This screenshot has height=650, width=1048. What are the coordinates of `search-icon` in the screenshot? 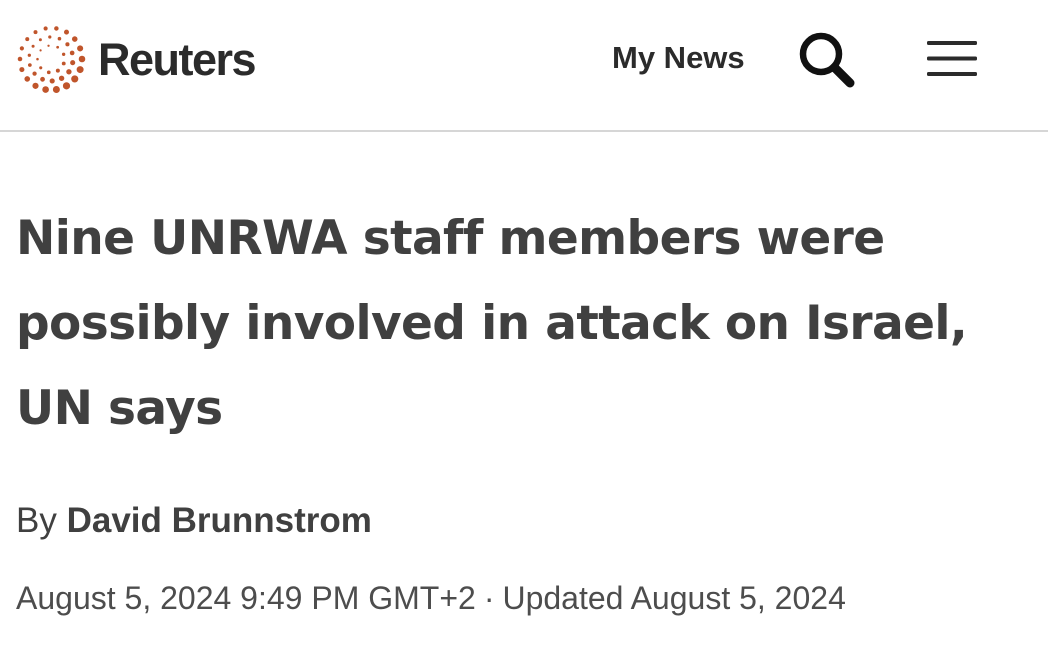 It's located at (827, 60).